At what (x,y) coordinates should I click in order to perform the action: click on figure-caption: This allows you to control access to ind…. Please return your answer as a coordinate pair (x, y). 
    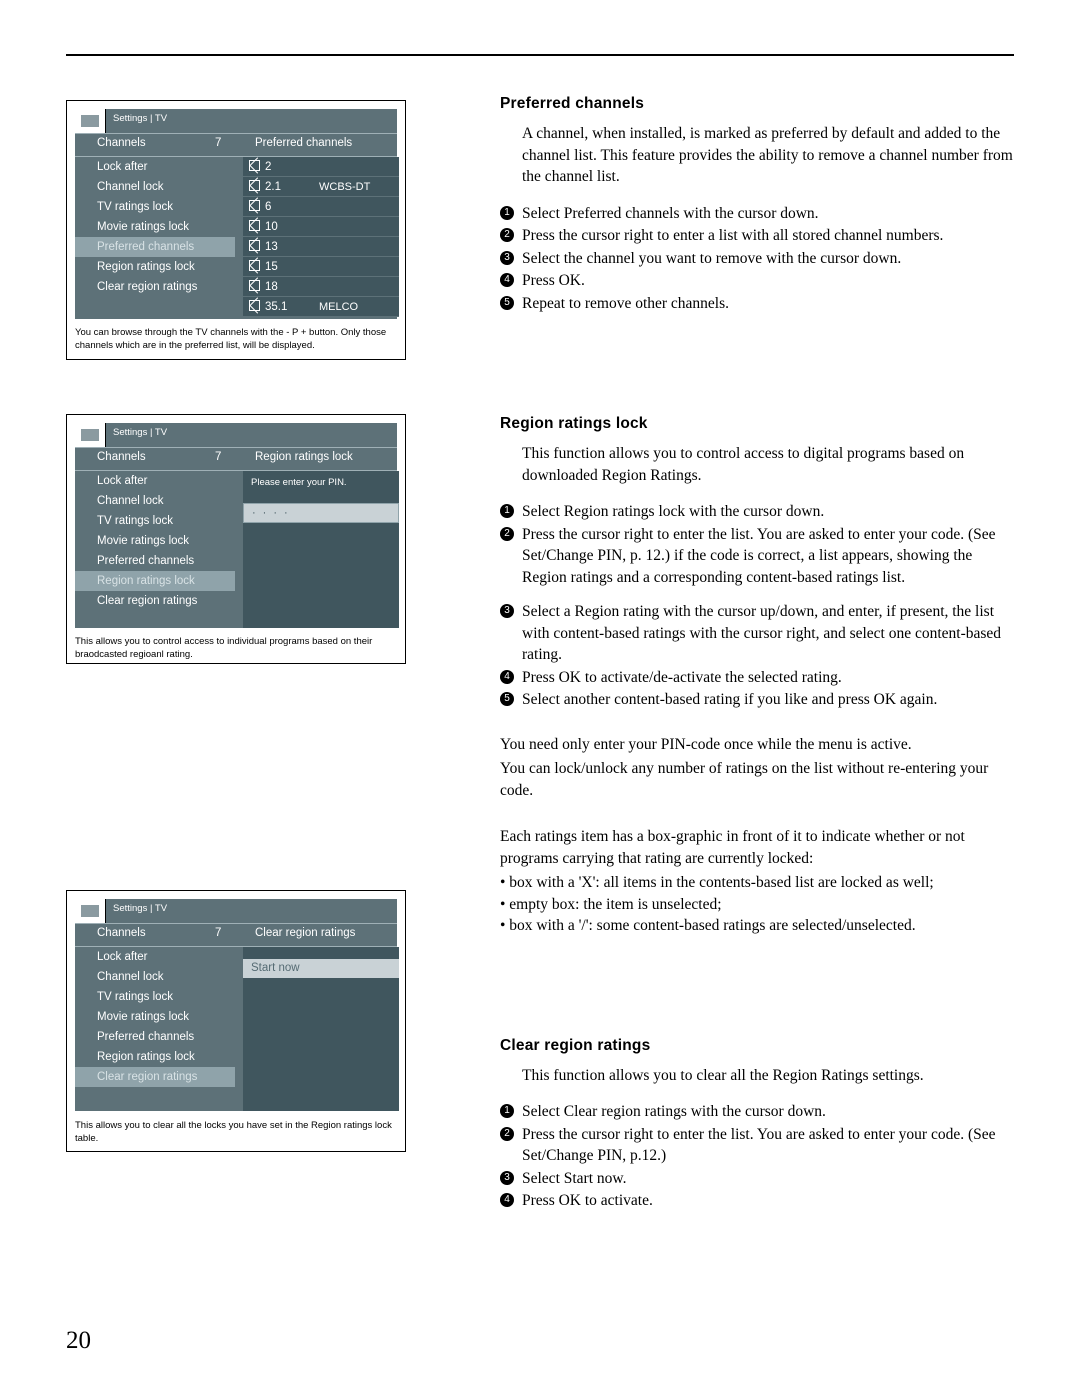
    Looking at the image, I should click on (224, 648).